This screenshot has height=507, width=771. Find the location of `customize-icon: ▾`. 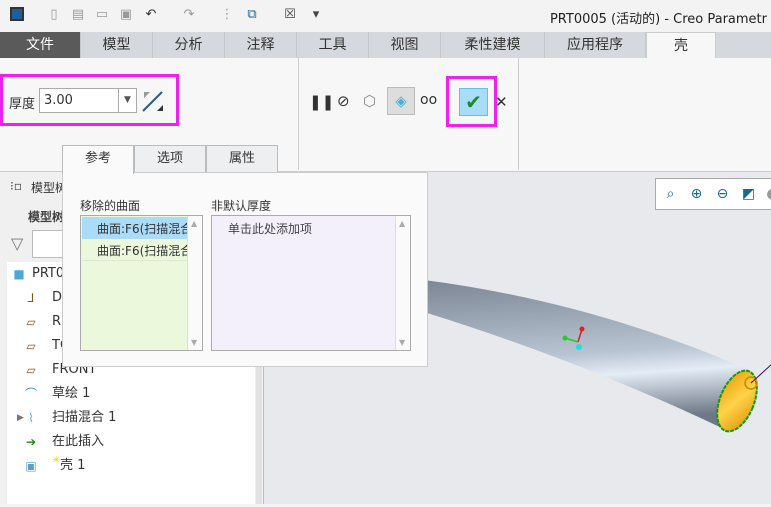

customize-icon: ▾ is located at coordinates (316, 15).